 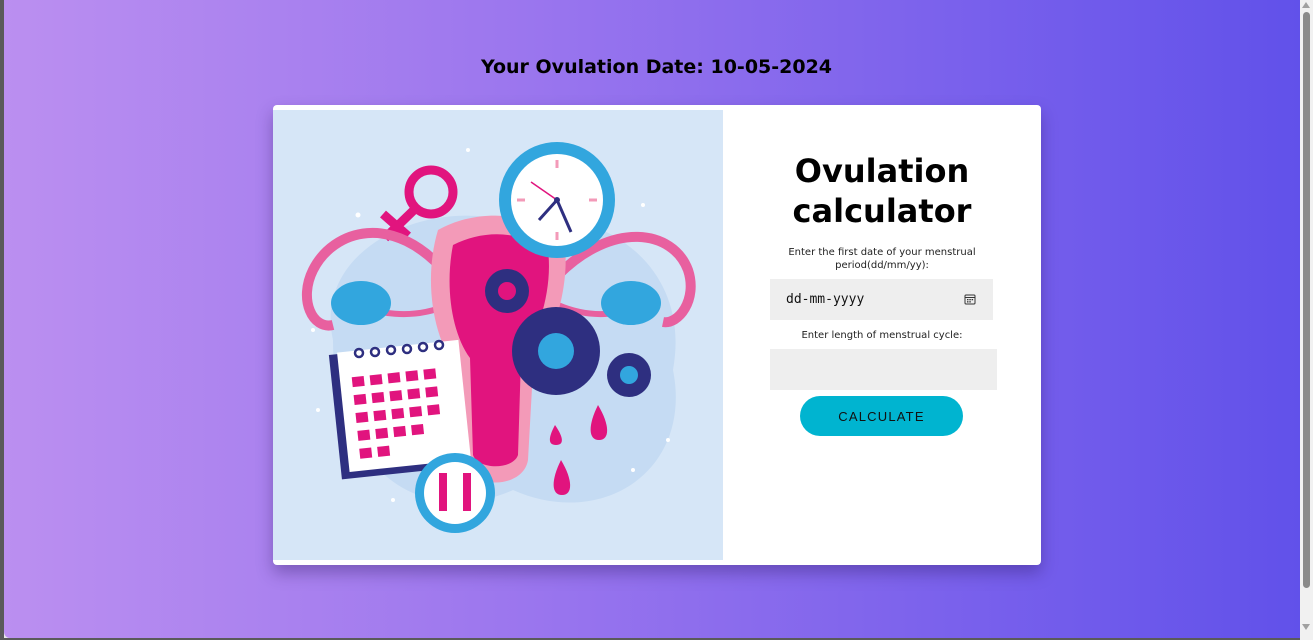 What do you see at coordinates (361, 303) in the screenshot?
I see `left-ovary` at bounding box center [361, 303].